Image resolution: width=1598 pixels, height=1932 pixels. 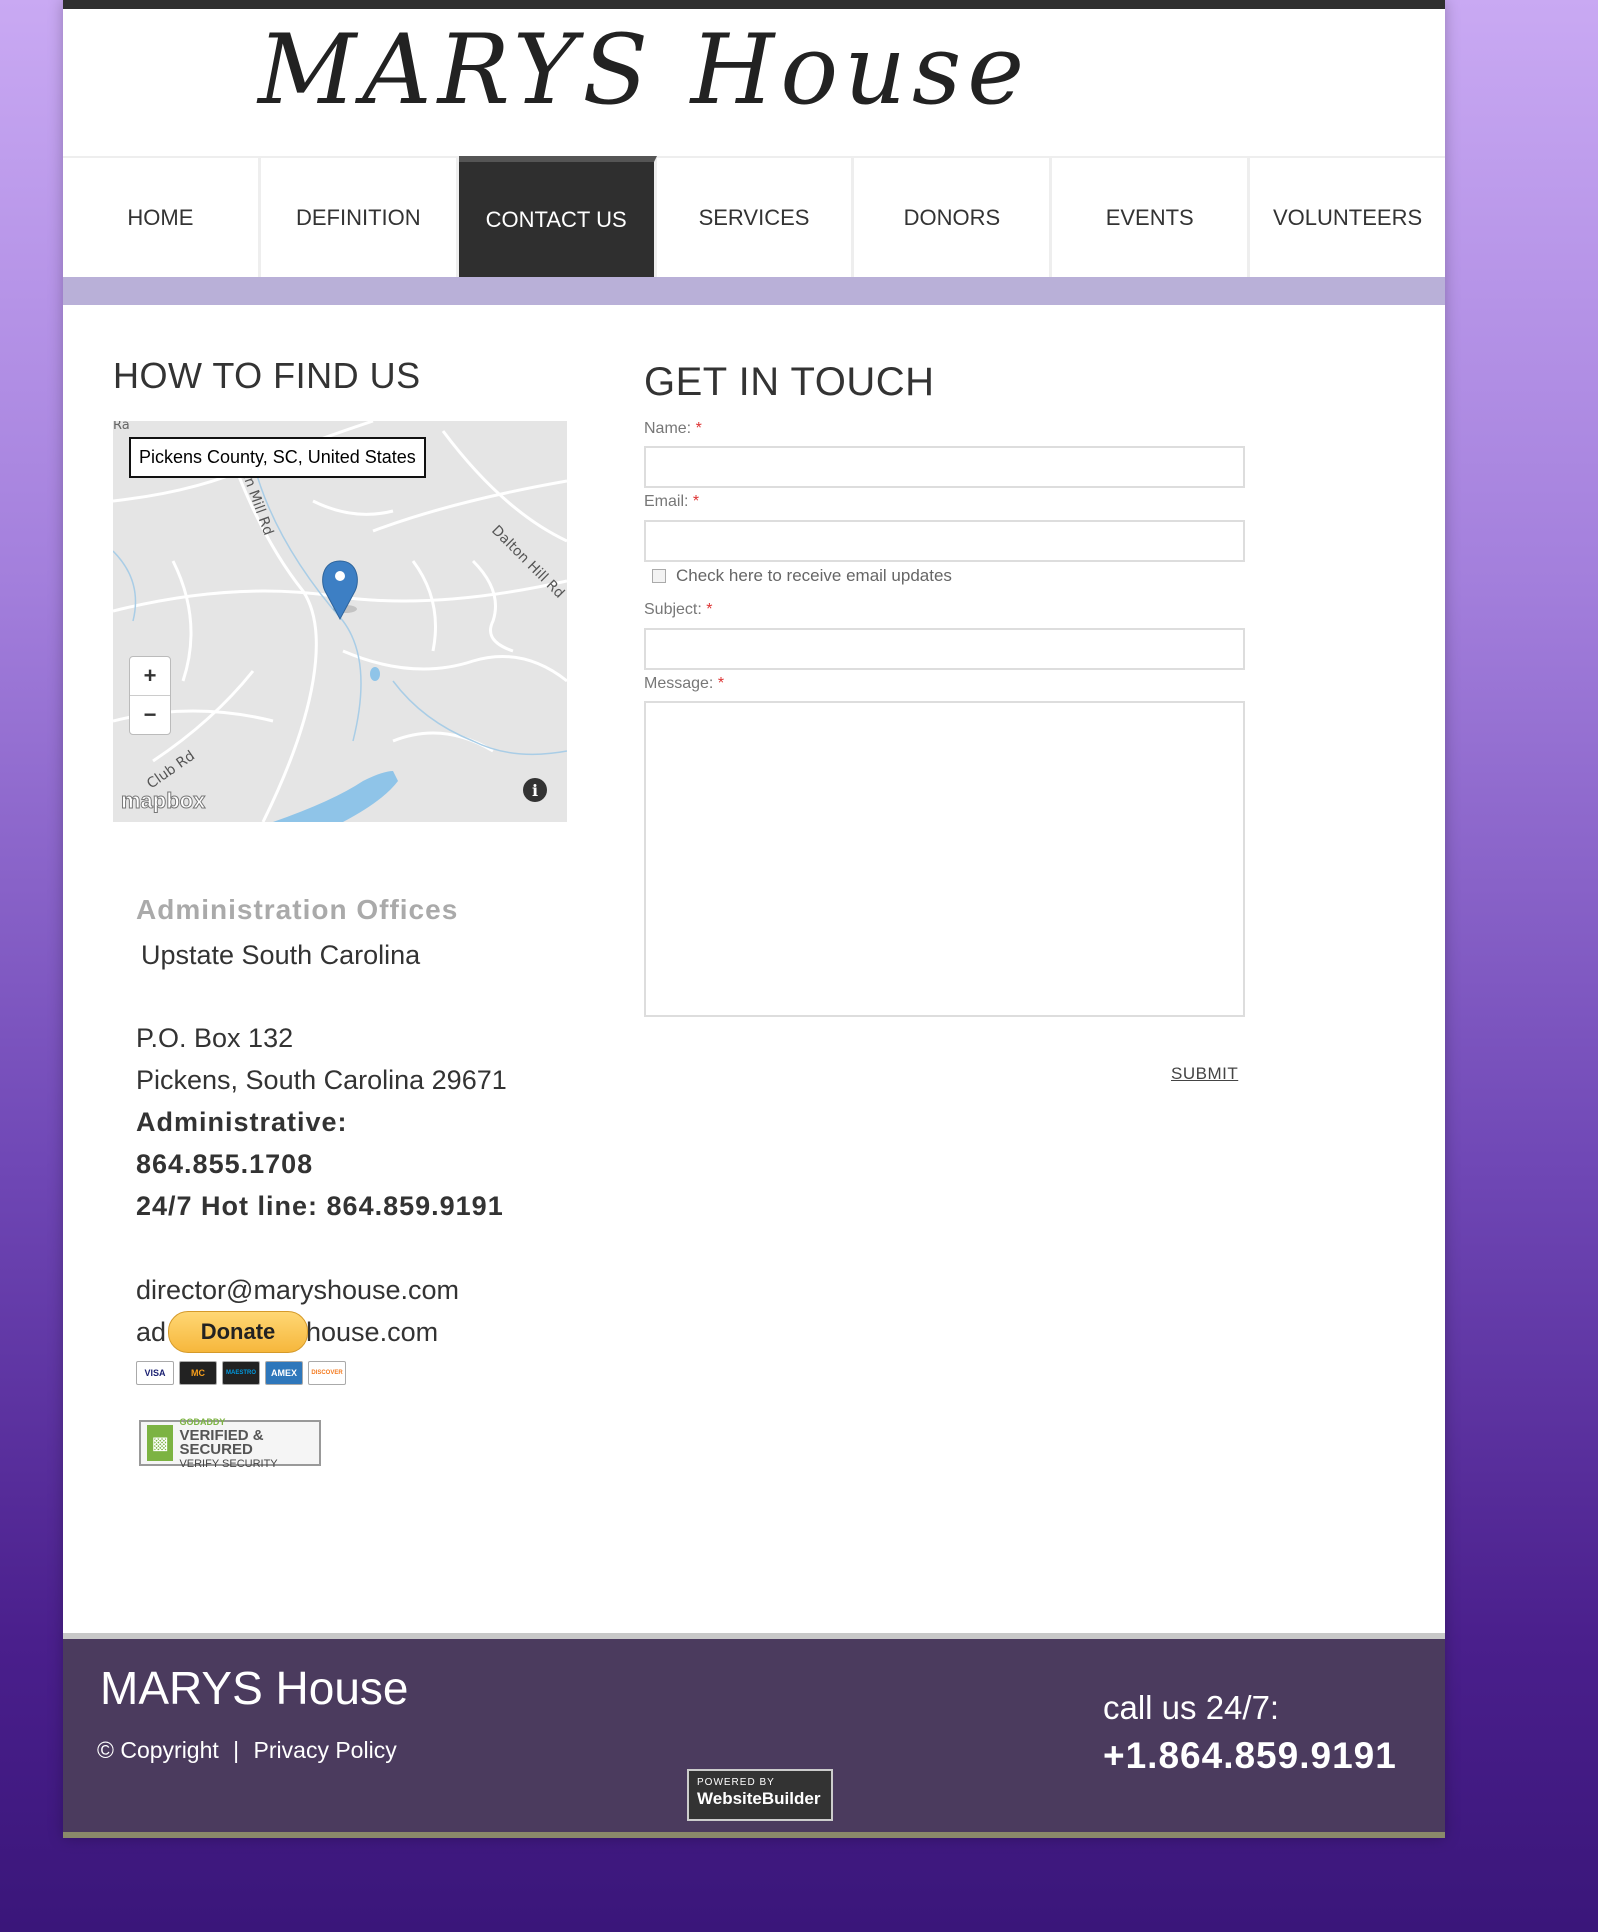 I want to click on footer-links: © Copyright | Privacy Policy, so click(x=247, y=1750).